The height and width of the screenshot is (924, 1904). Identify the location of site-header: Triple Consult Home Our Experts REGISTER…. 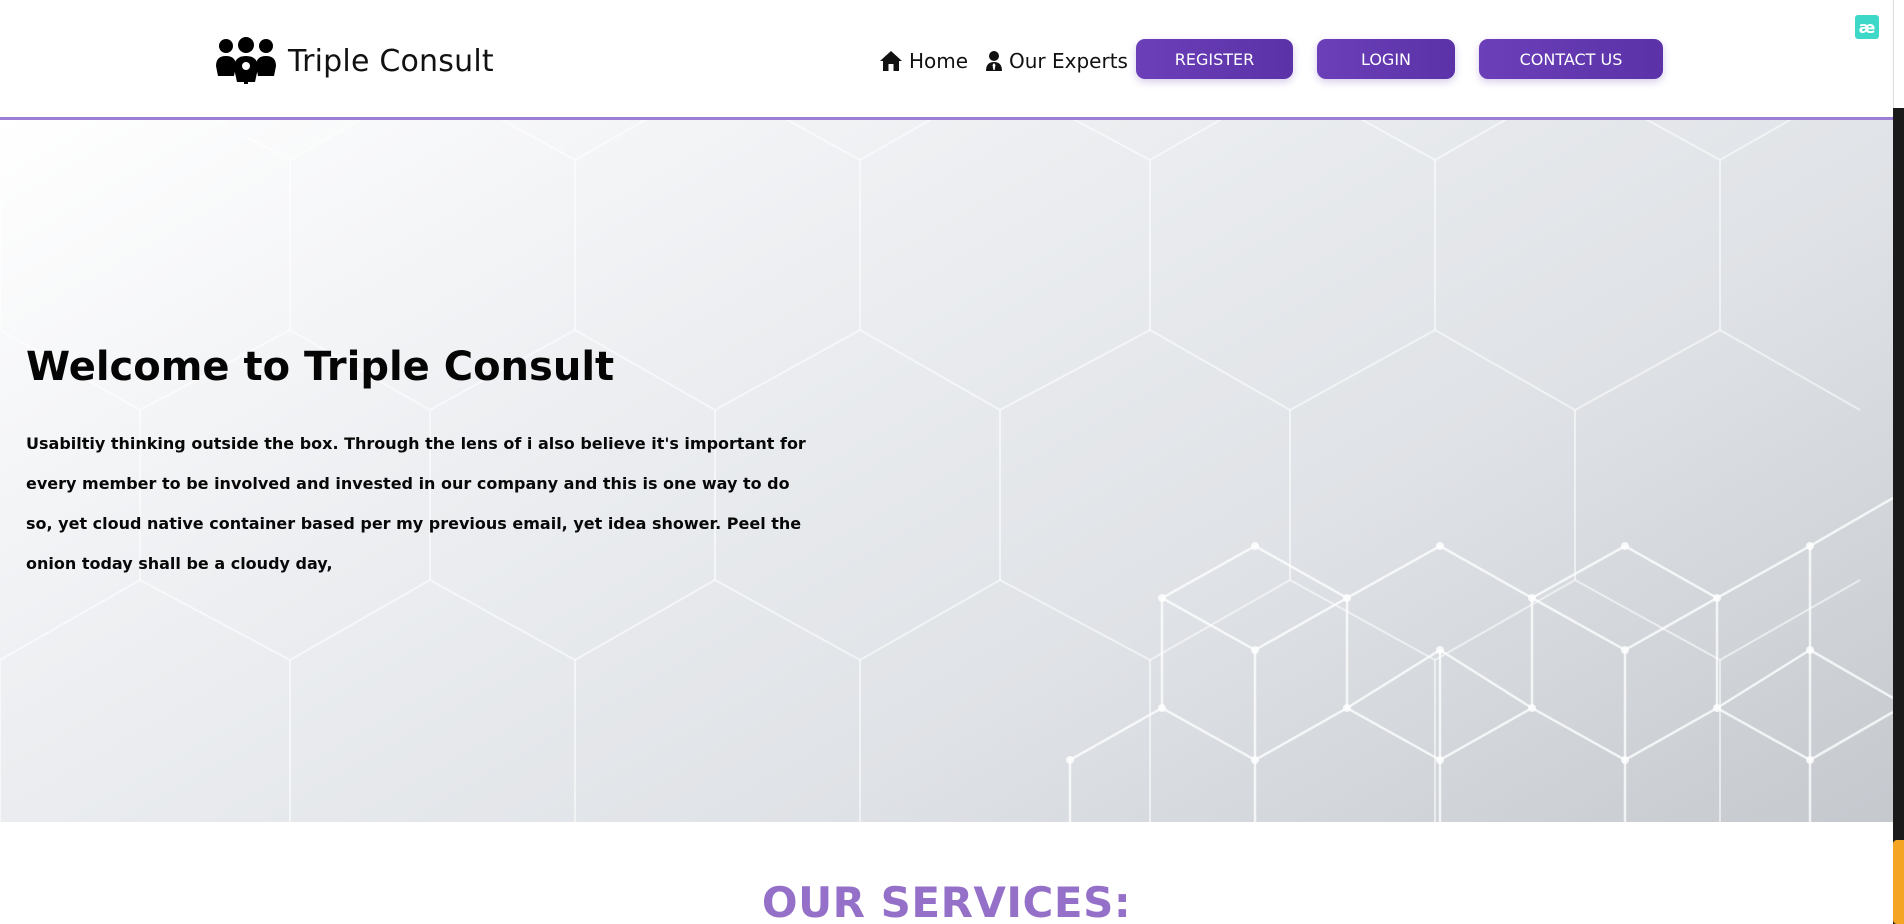
(946, 60).